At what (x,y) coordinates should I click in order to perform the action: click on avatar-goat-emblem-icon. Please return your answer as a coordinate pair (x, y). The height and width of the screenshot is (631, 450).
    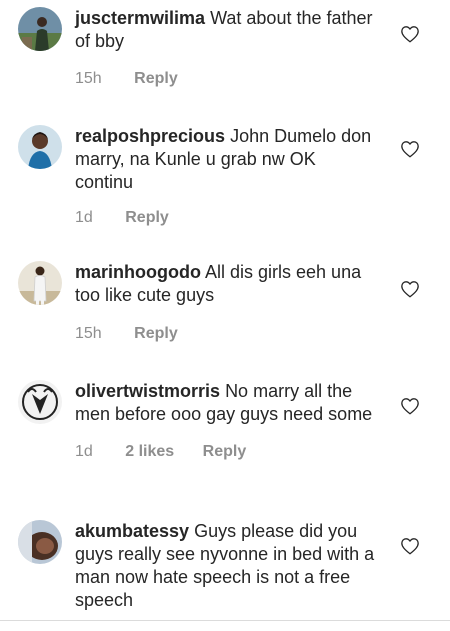
    Looking at the image, I should click on (40, 402).